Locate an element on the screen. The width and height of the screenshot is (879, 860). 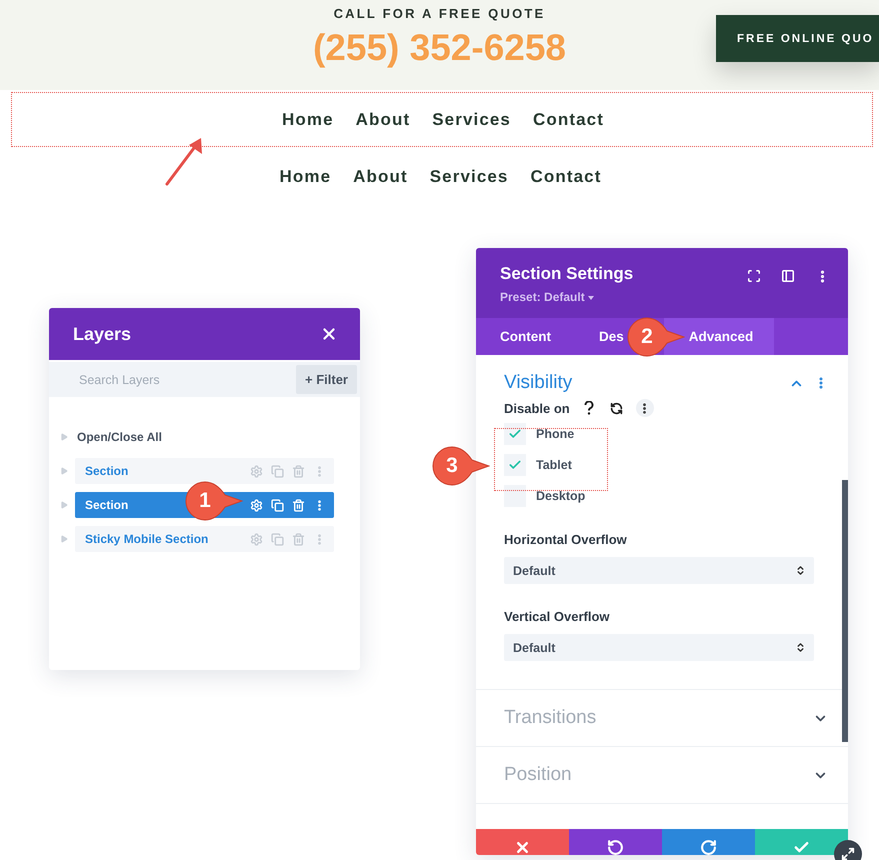
panel-title: Section Settings is located at coordinates (567, 274).